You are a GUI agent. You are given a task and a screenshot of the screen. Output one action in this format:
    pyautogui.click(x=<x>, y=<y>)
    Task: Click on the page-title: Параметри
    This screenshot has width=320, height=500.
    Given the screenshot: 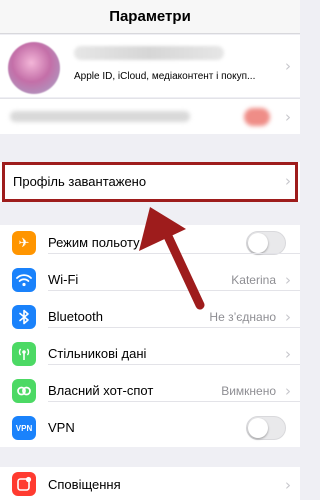 What is the action you would take?
    pyautogui.click(x=150, y=16)
    